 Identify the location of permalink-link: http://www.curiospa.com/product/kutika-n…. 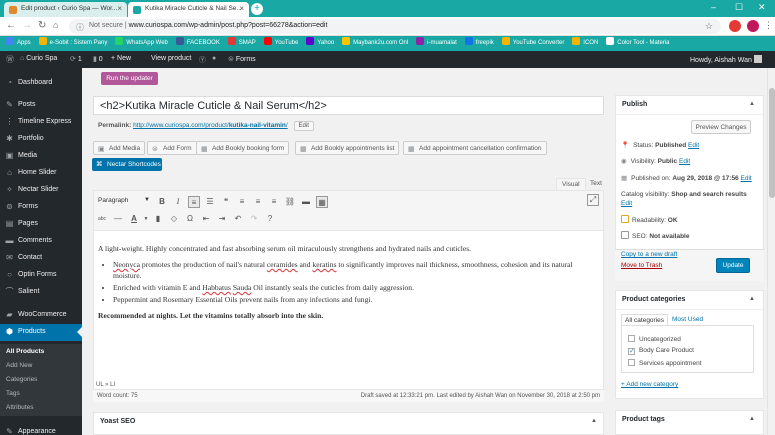
(210, 125).